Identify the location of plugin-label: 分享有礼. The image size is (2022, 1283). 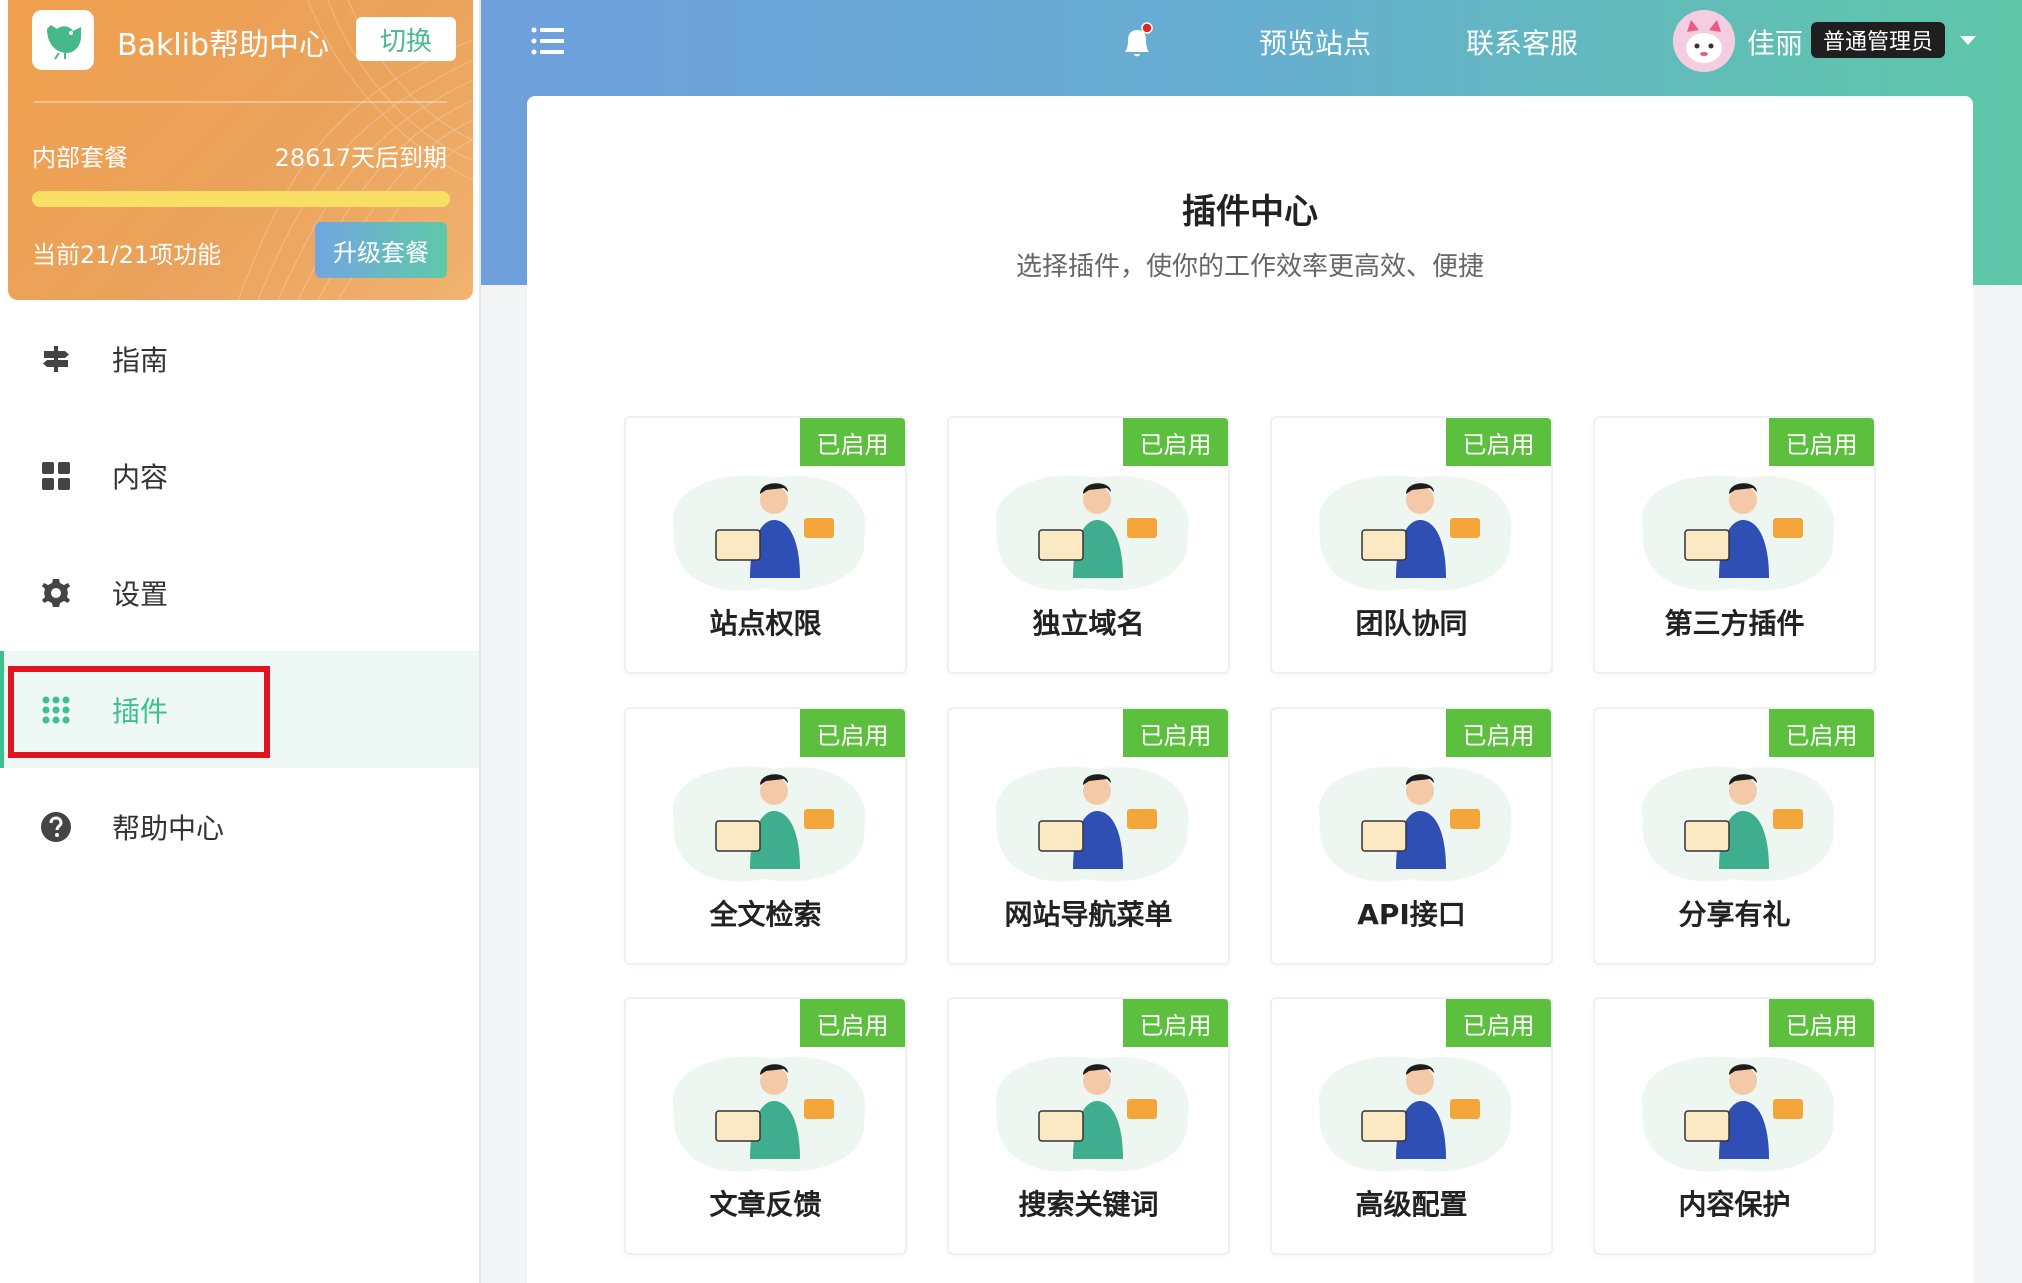
(1734, 914).